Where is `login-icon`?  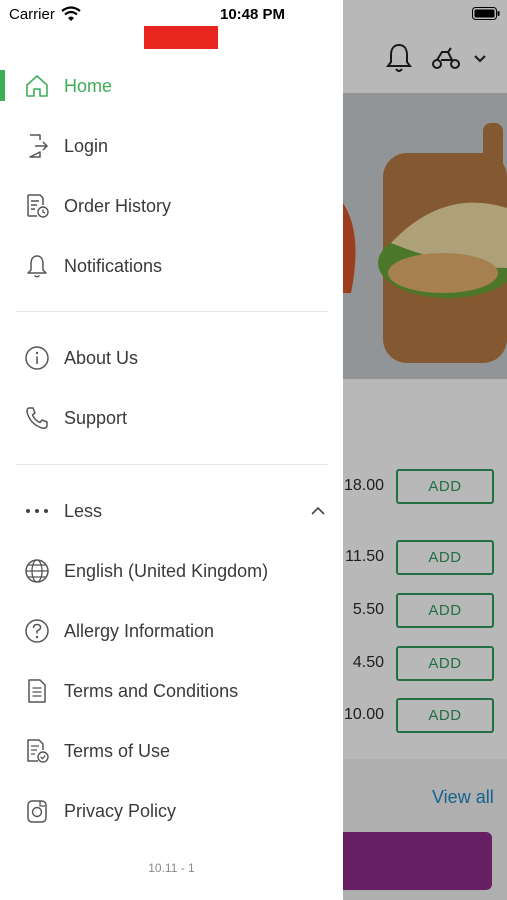 login-icon is located at coordinates (37, 146).